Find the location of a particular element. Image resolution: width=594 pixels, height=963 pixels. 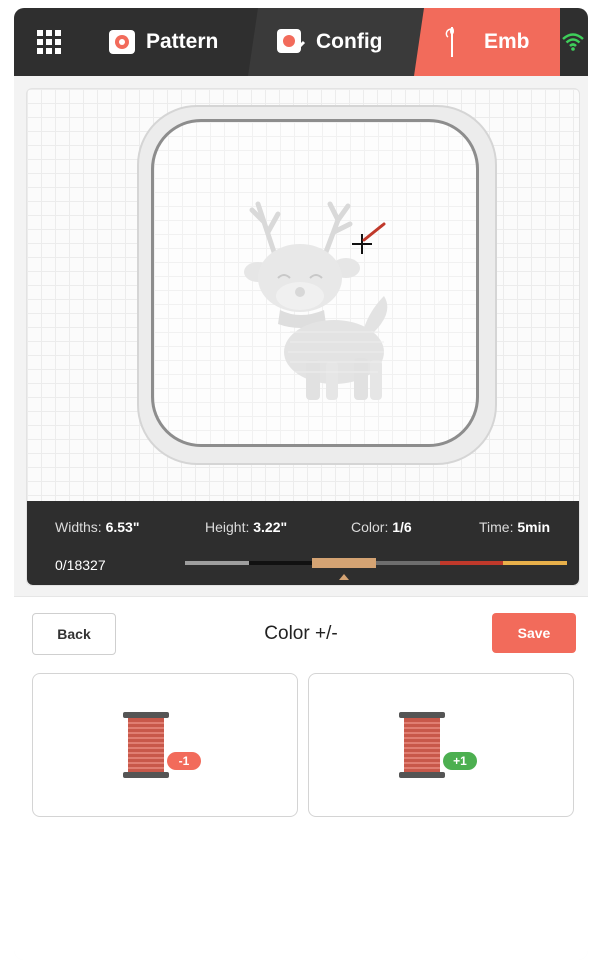

tab-config: Config is located at coordinates (340, 42).